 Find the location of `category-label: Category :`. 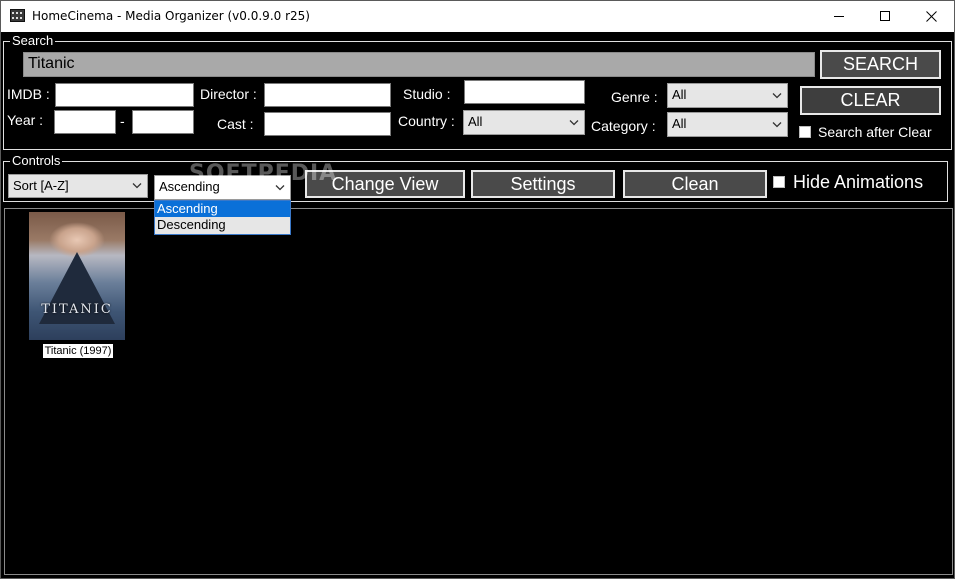

category-label: Category : is located at coordinates (623, 126).